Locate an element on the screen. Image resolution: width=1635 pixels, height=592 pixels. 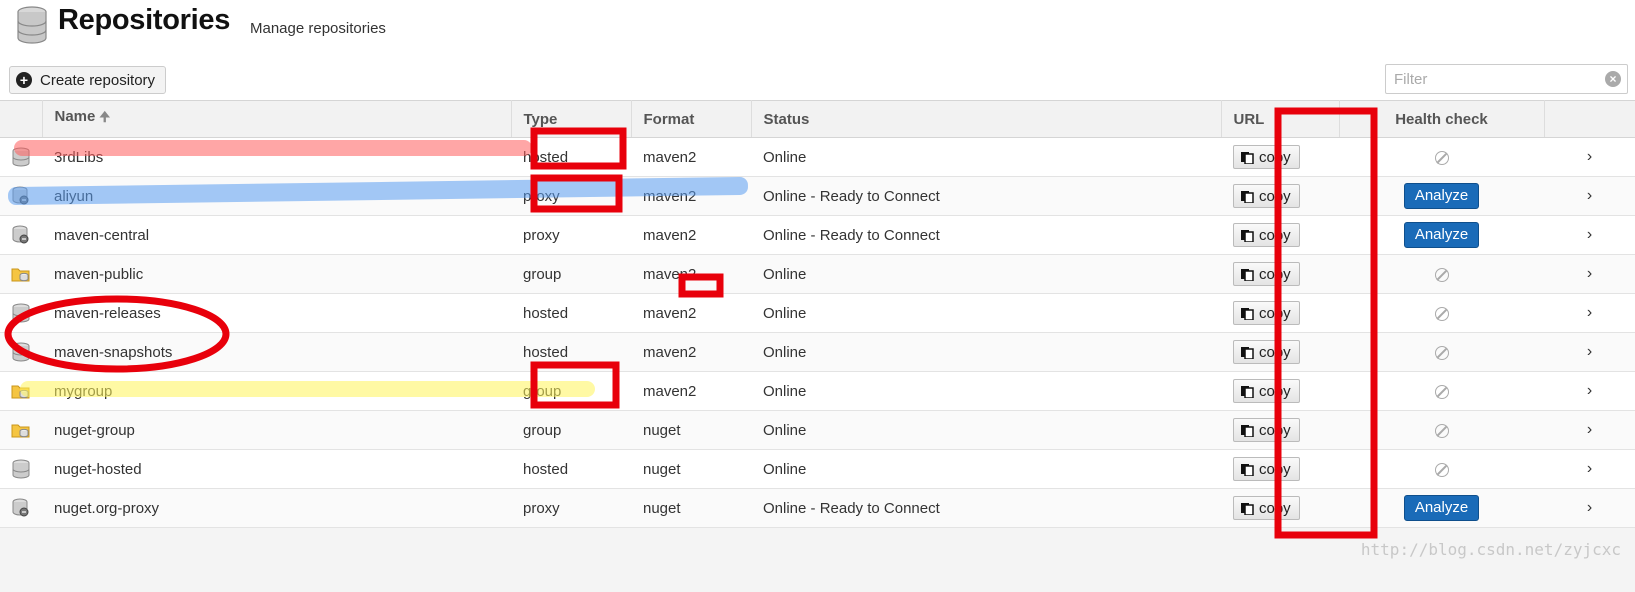
repo-name: maven-snapshots is located at coordinates (276, 352).